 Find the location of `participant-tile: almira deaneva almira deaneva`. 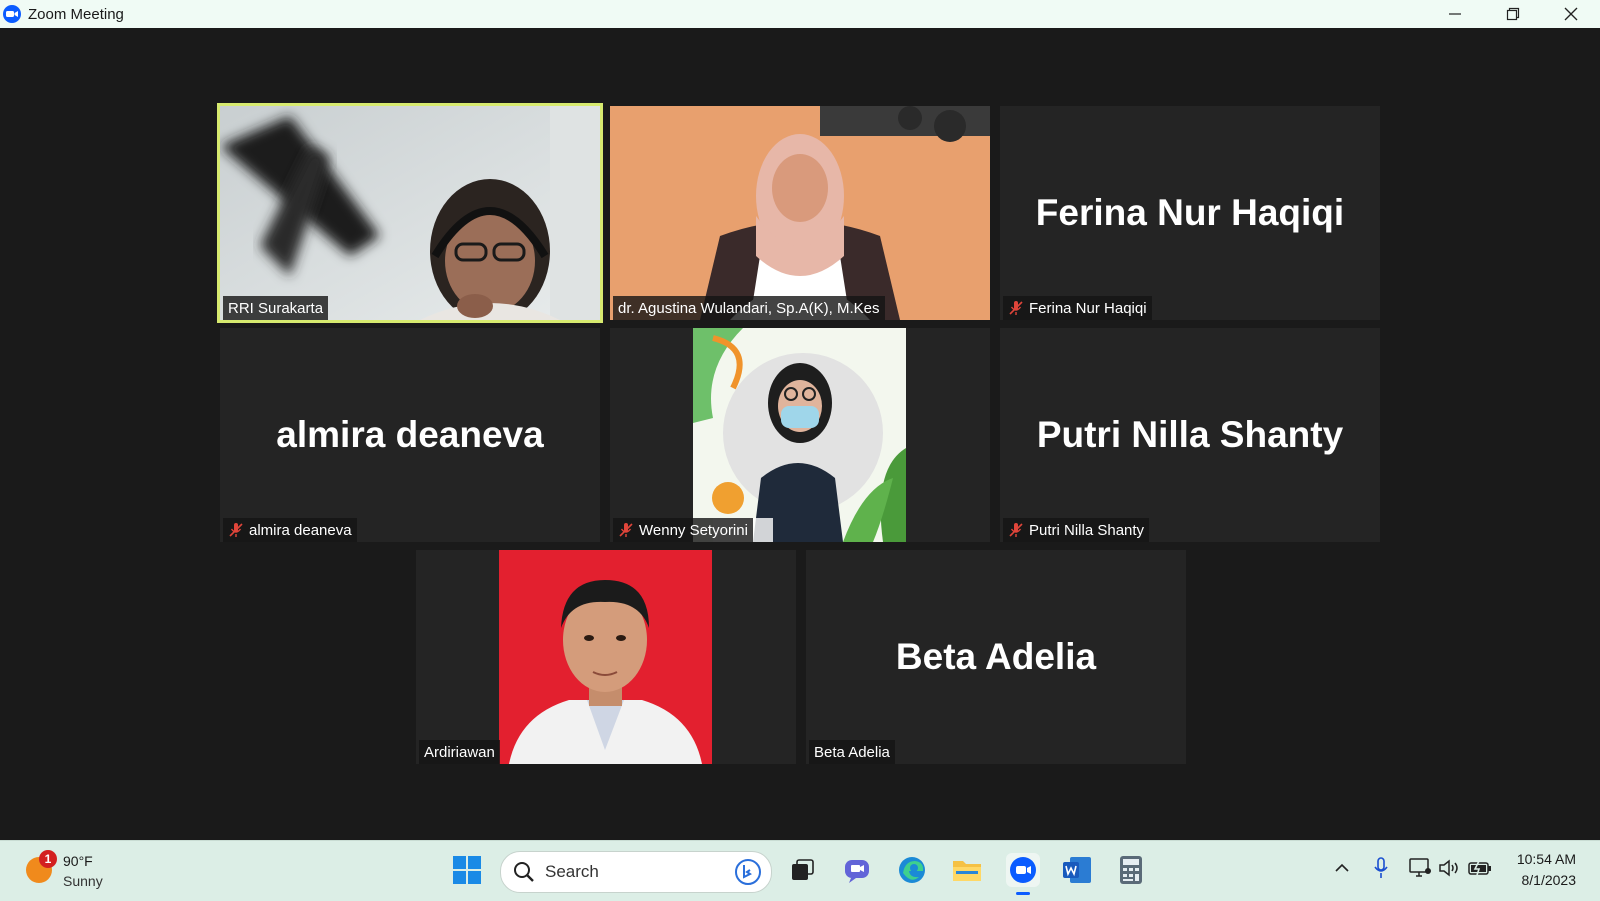

participant-tile: almira deaneva almira deaneva is located at coordinates (410, 435).